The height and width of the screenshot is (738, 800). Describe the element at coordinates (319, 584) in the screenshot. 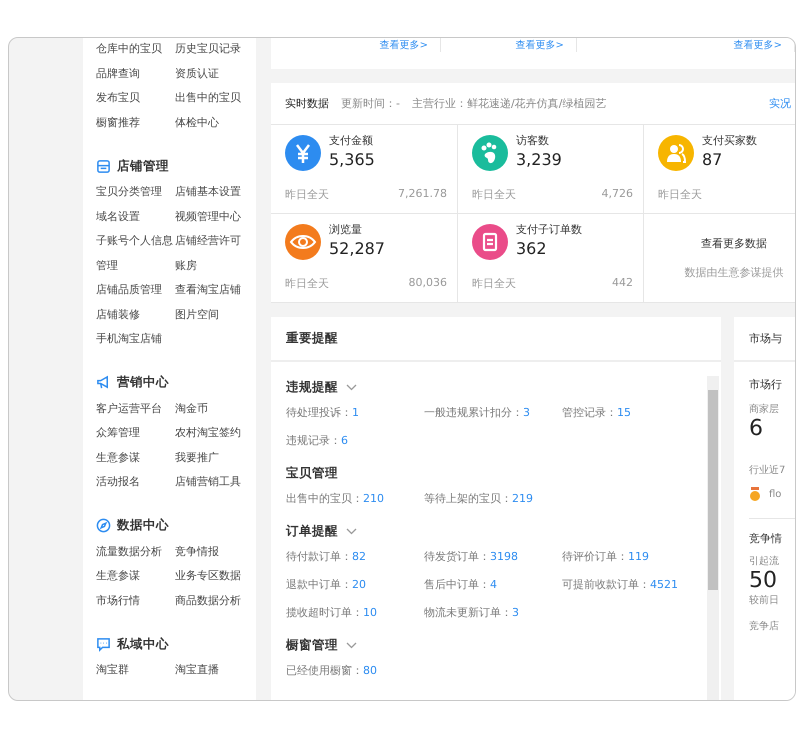

I see `reminder-label: 退款中订单：` at that location.